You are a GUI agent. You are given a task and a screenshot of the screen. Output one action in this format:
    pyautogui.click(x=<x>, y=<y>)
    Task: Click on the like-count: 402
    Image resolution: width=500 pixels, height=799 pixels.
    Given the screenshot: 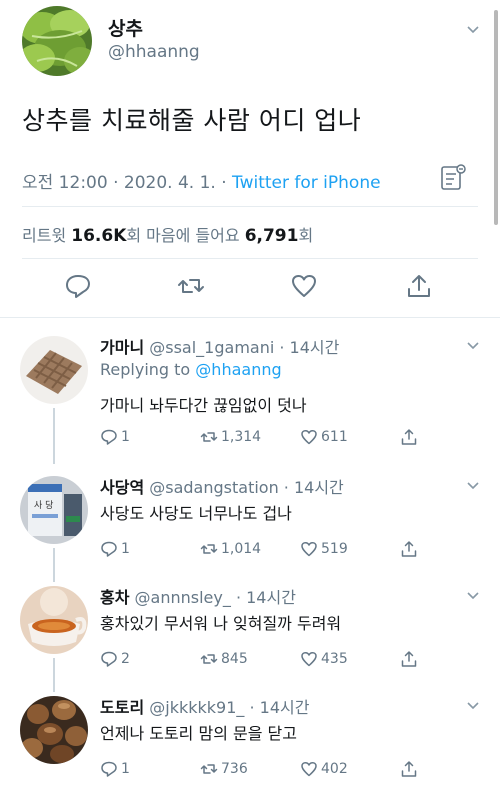 What is the action you would take?
    pyautogui.click(x=334, y=769)
    